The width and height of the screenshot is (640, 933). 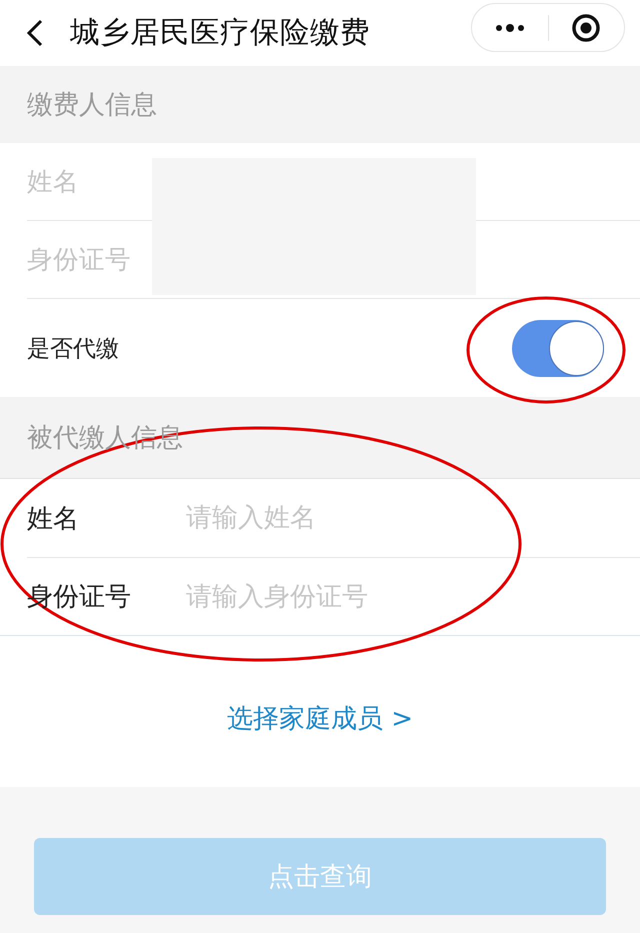 What do you see at coordinates (79, 260) in the screenshot?
I see `field-label: 身份证号` at bounding box center [79, 260].